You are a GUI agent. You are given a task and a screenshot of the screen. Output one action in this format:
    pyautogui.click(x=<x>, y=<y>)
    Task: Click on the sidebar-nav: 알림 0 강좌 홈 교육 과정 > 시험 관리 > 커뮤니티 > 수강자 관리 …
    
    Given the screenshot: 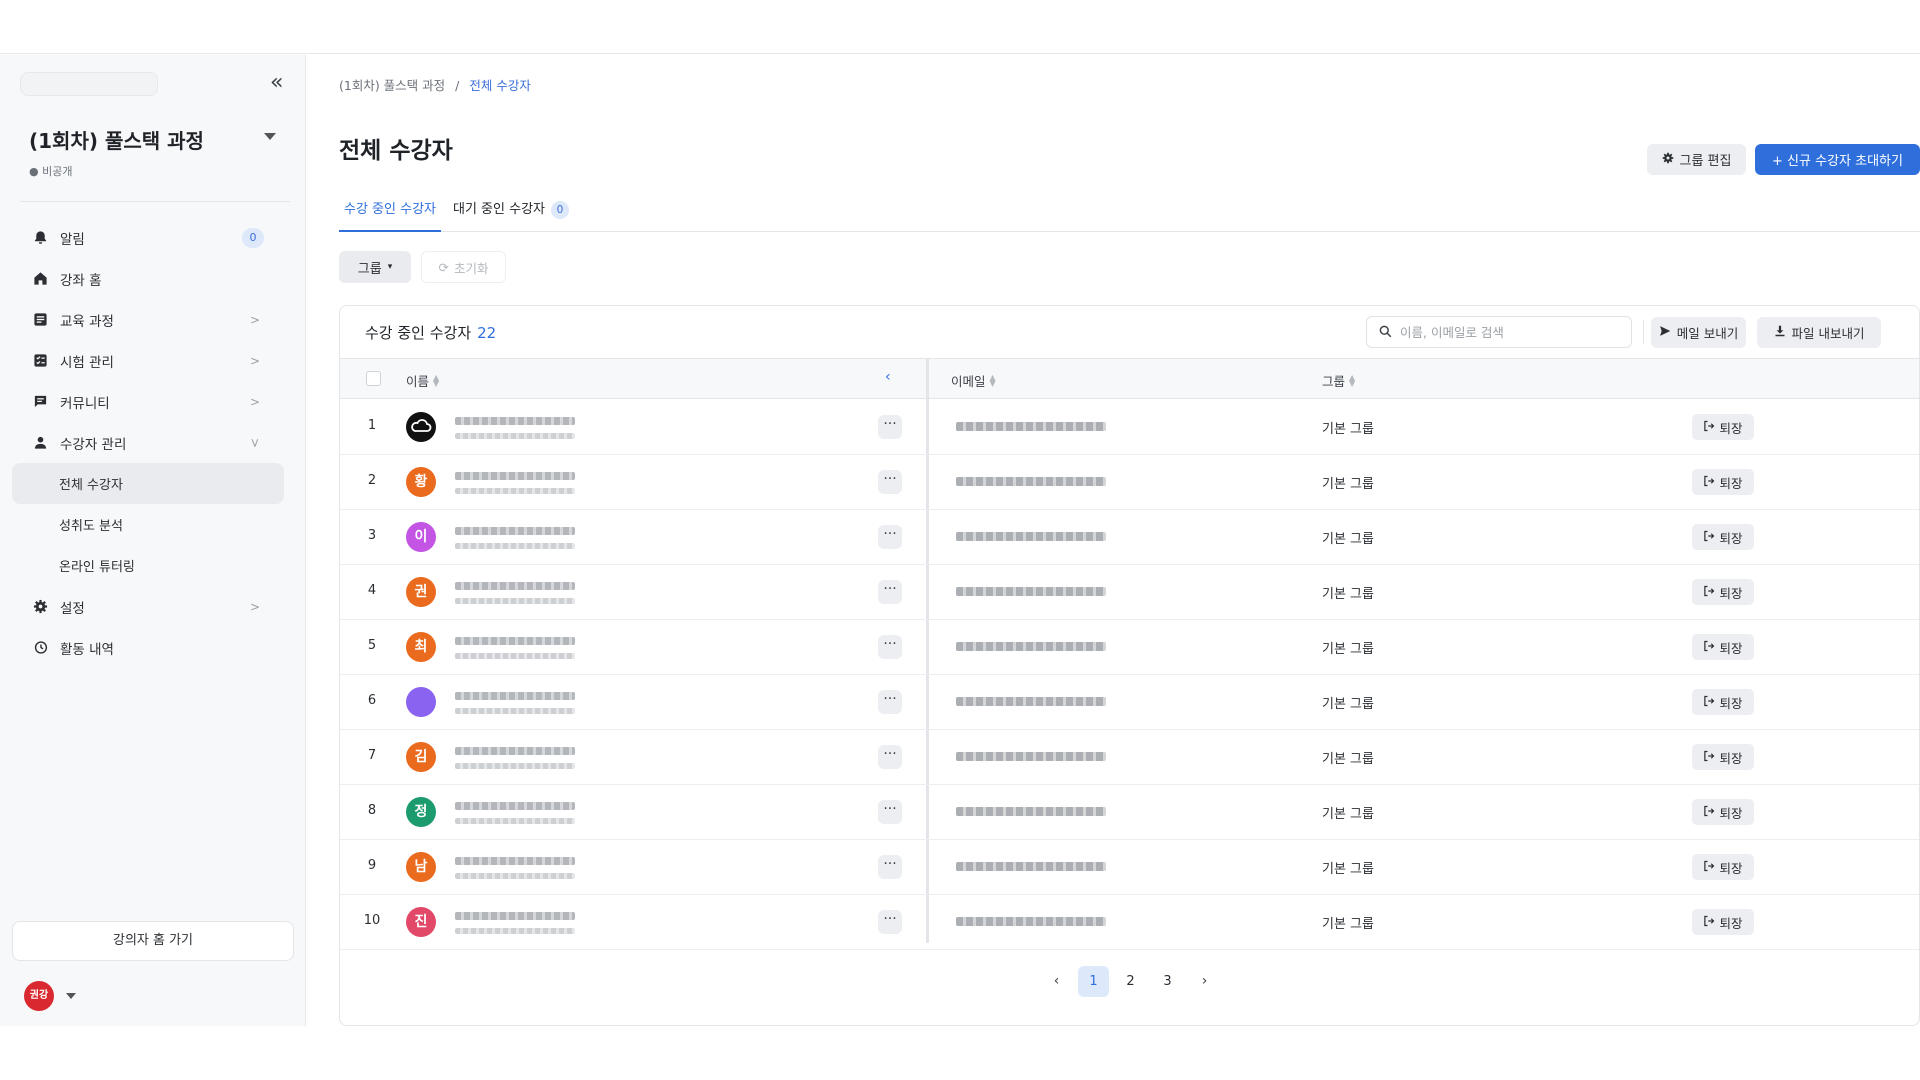 What is the action you would take?
    pyautogui.click(x=148, y=442)
    